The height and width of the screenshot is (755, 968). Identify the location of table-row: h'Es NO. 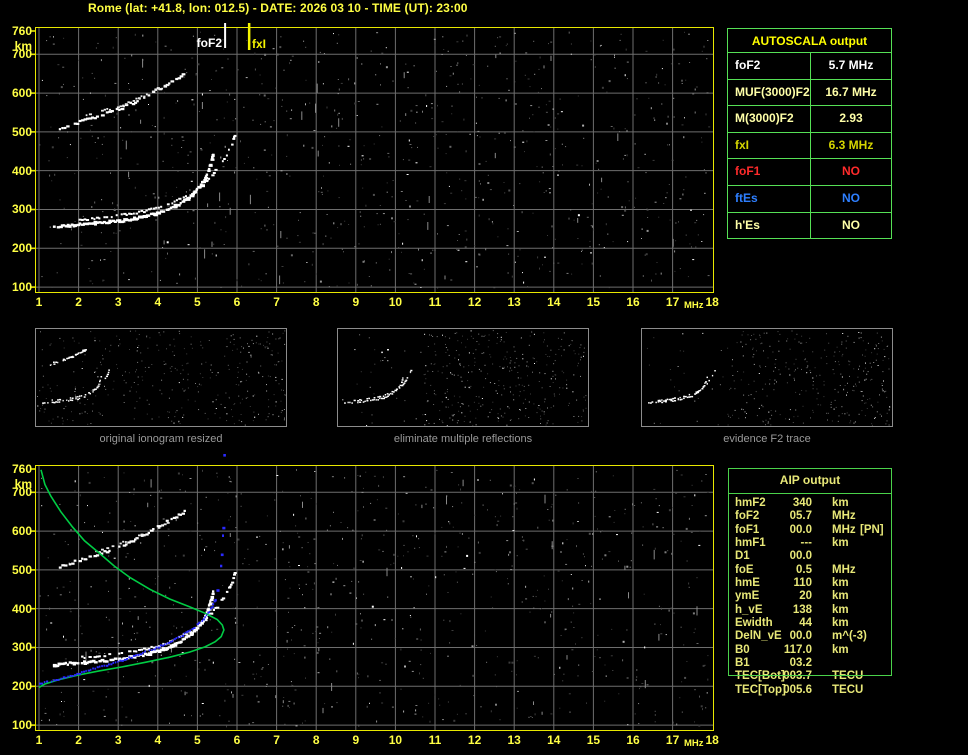
(809, 225).